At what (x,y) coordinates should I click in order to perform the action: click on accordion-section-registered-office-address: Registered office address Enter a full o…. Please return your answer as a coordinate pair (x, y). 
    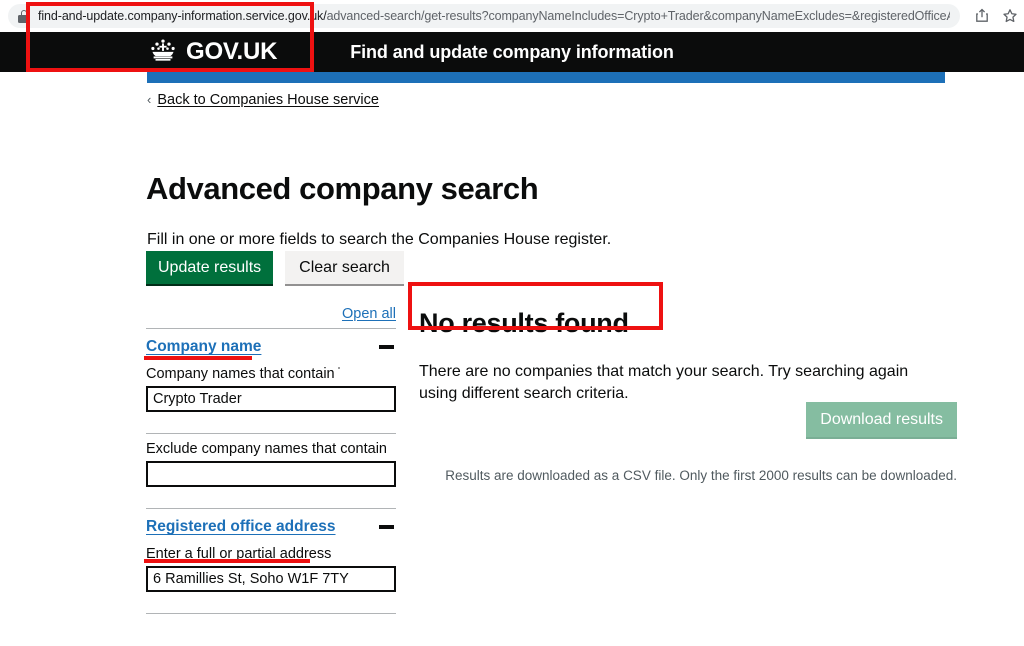
    Looking at the image, I should click on (271, 561).